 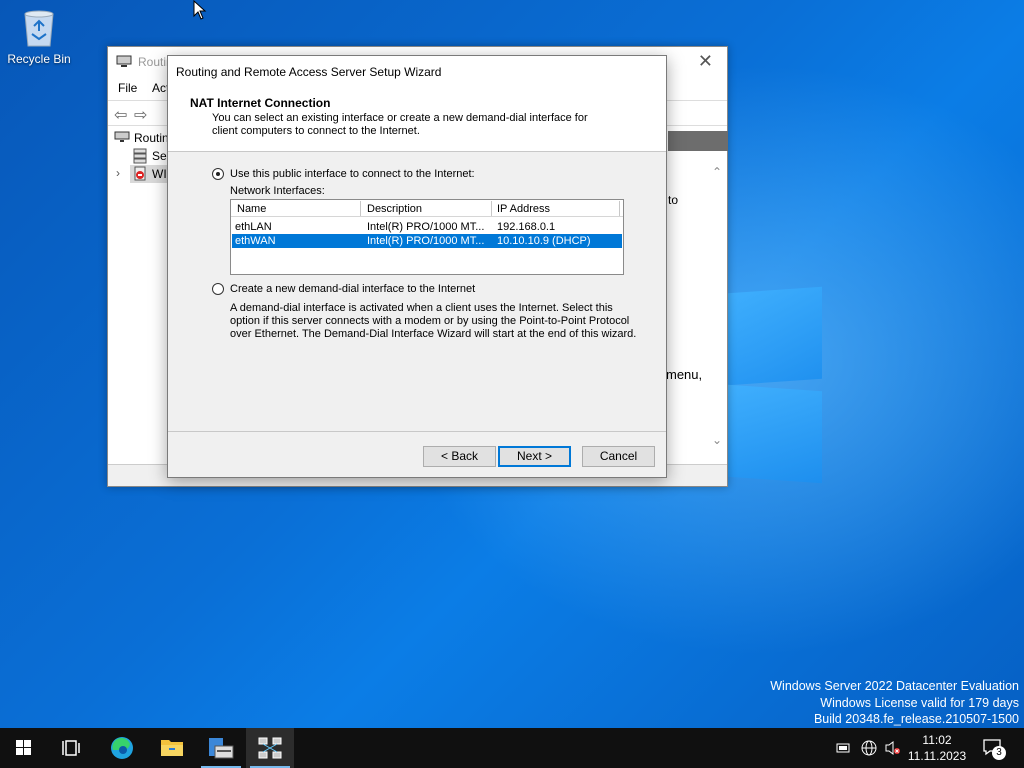 I want to click on task-view-icon, so click(x=71, y=748).